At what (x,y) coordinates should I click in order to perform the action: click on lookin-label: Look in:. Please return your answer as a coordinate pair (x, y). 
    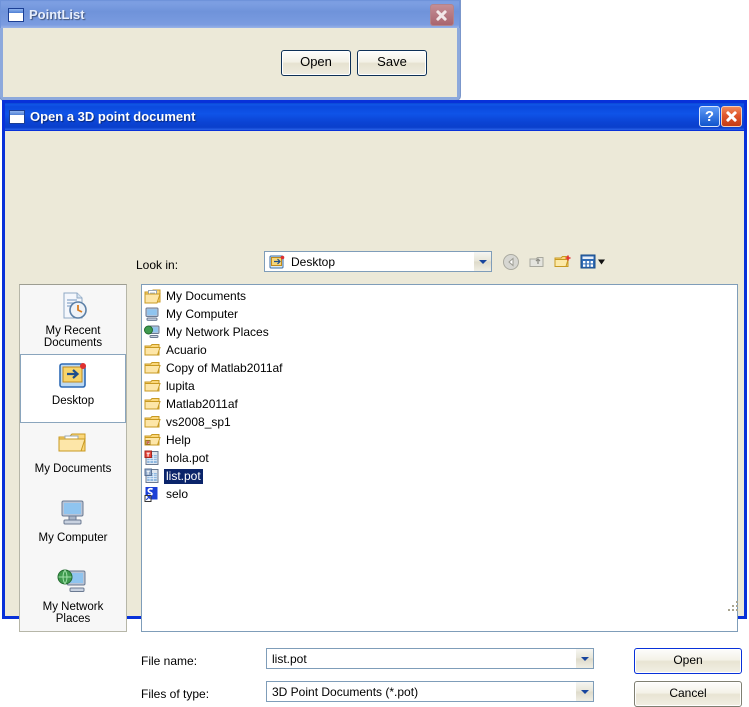
    Looking at the image, I should click on (157, 265).